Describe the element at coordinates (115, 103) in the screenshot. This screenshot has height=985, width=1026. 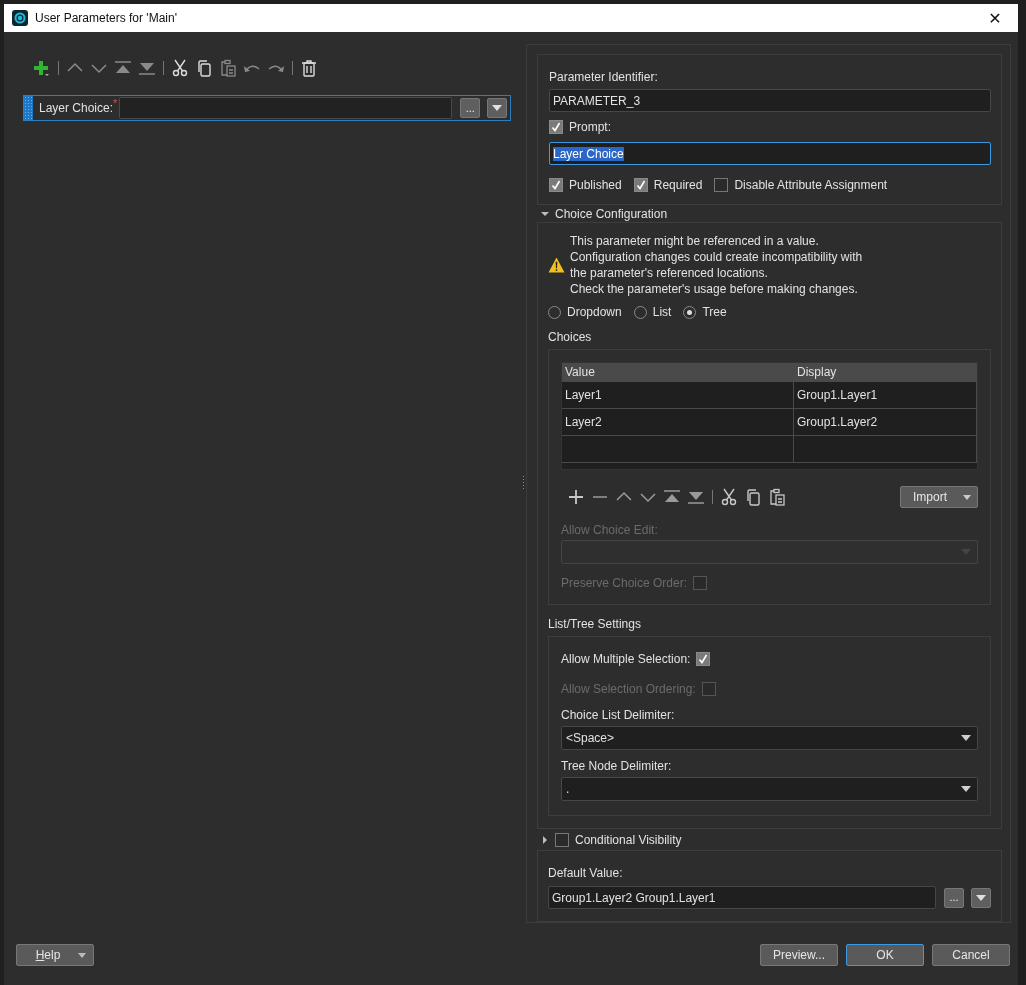
I see `required-mark: *` at that location.